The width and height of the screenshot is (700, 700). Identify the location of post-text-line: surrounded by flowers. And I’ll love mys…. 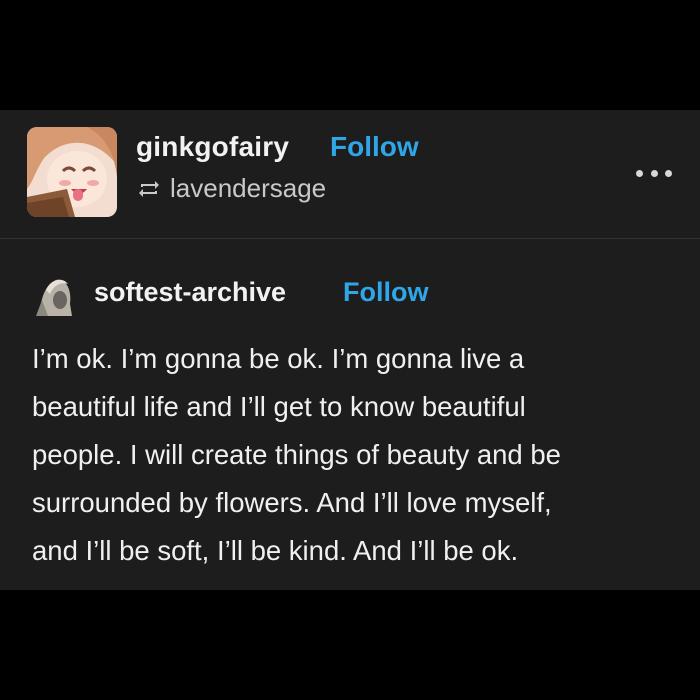
(292, 502).